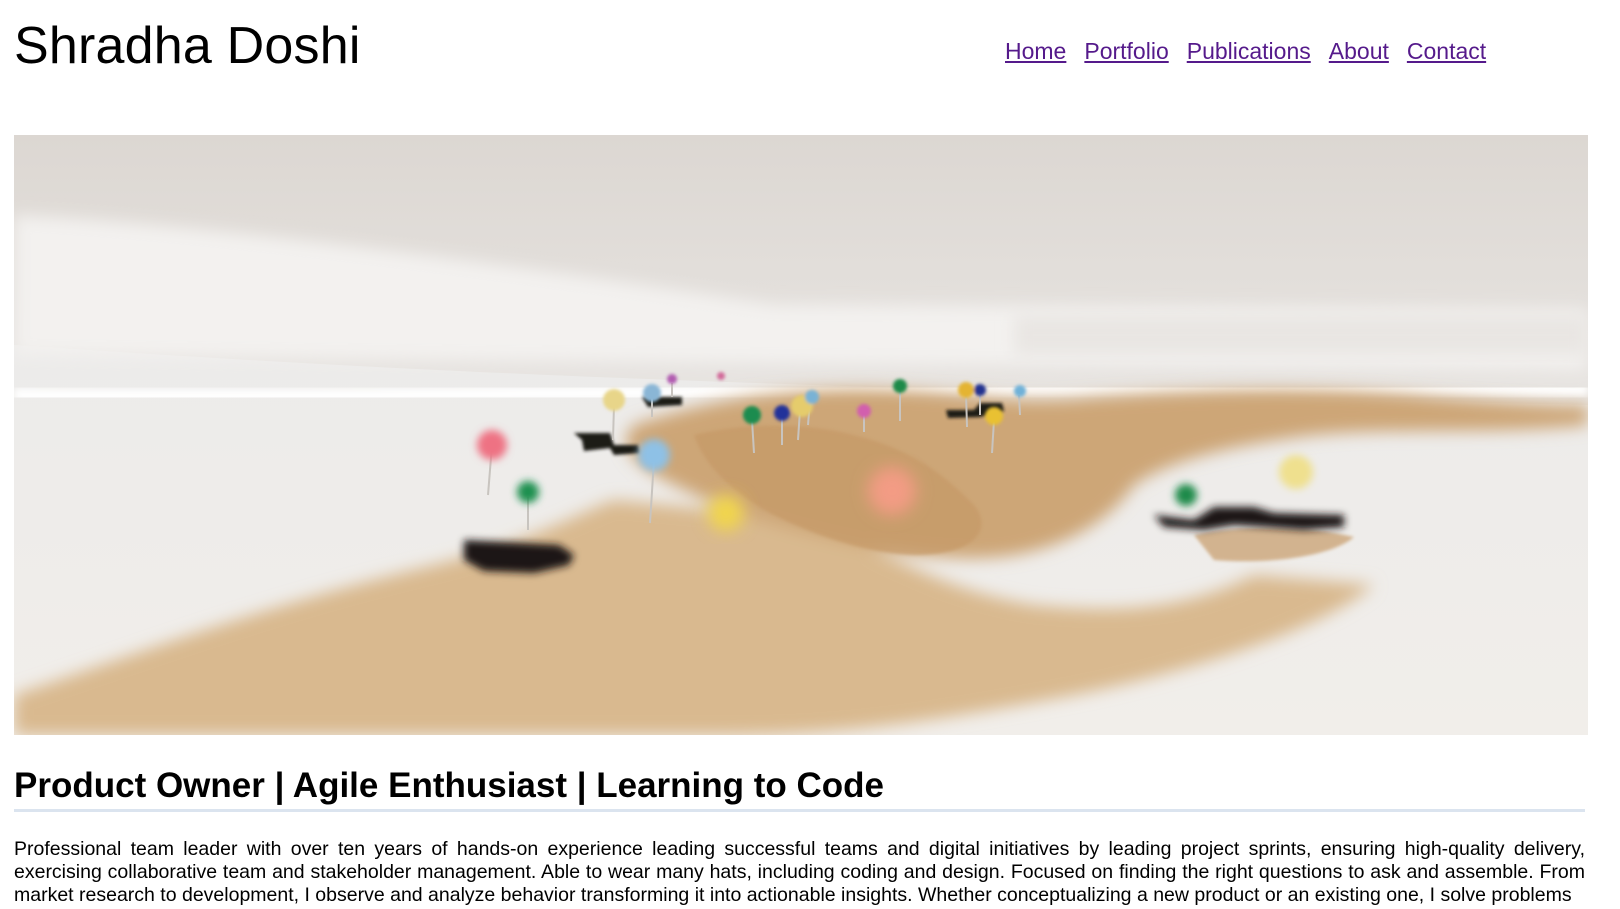 The height and width of the screenshot is (909, 1620). Describe the element at coordinates (1249, 51) in the screenshot. I see `nav-link-publications: Publications` at that location.